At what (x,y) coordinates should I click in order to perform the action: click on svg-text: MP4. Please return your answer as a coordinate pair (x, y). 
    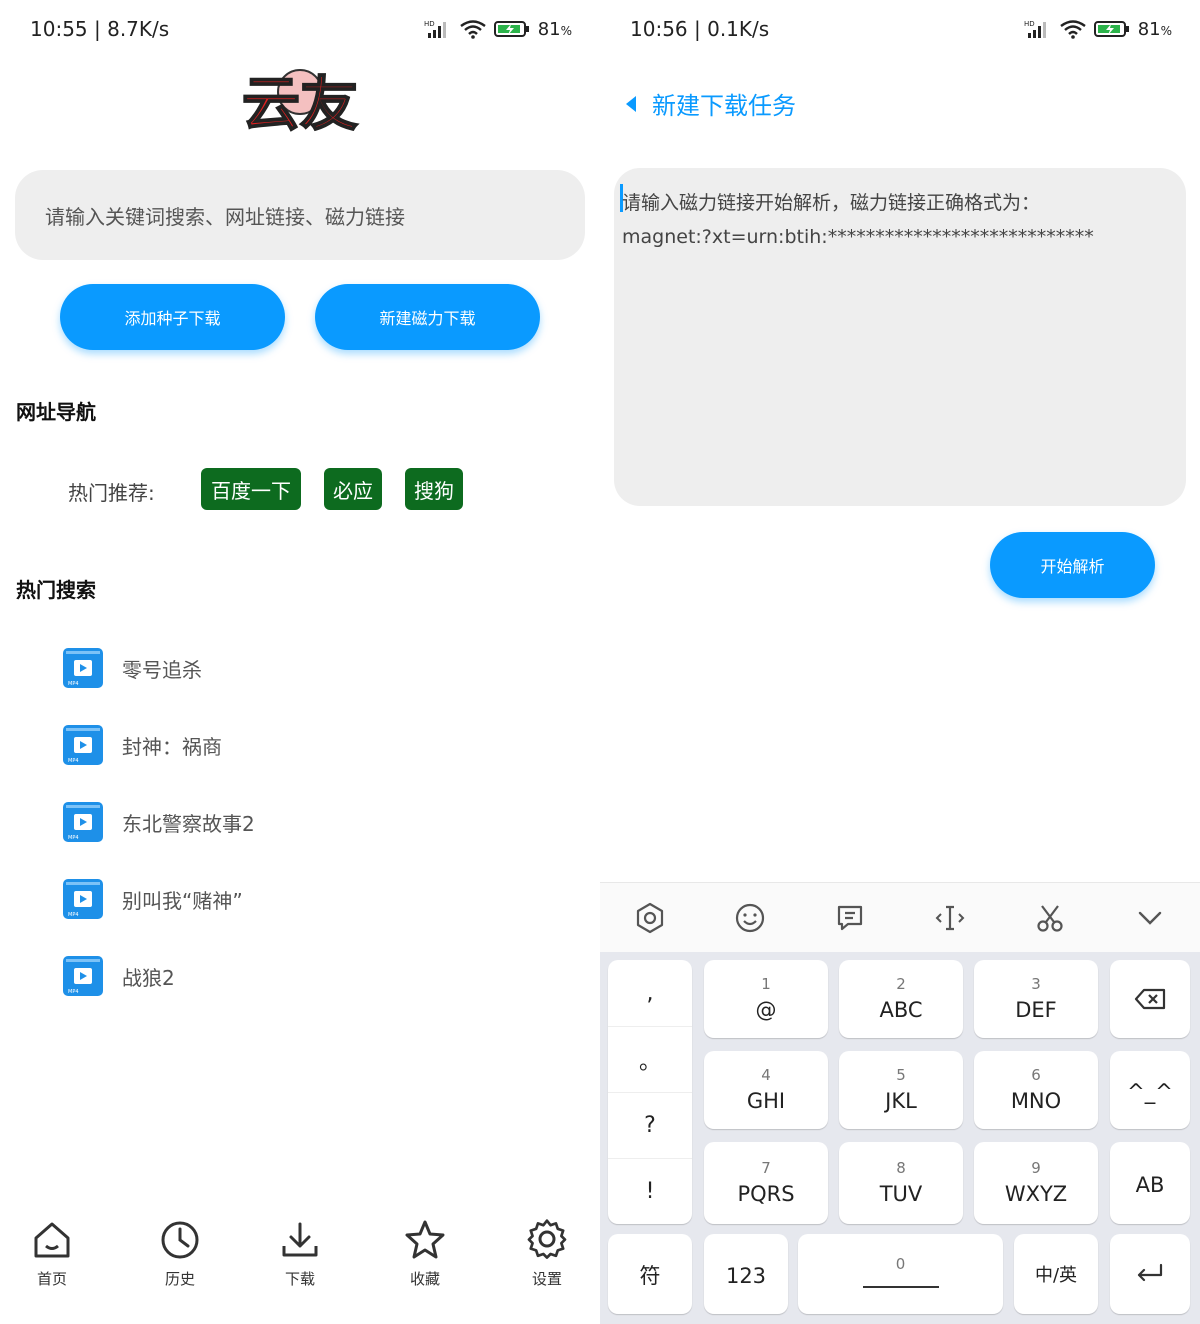
    Looking at the image, I should click on (73, 684).